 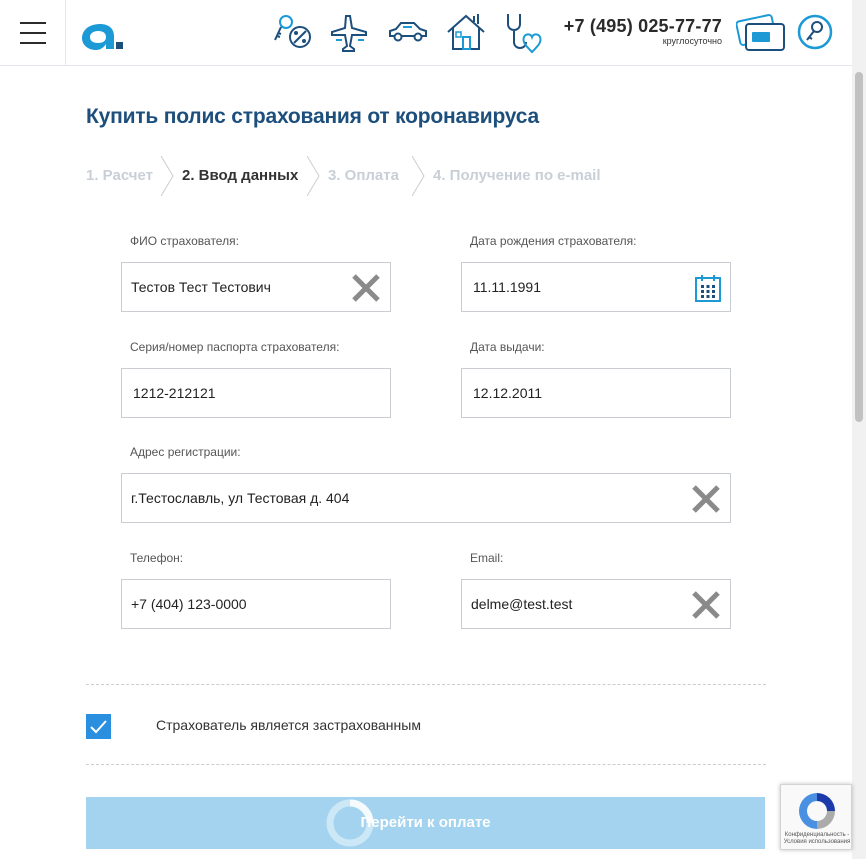 What do you see at coordinates (817, 835) in the screenshot?
I see `recaptcha-privacy-link: Конфиденциальность -` at bounding box center [817, 835].